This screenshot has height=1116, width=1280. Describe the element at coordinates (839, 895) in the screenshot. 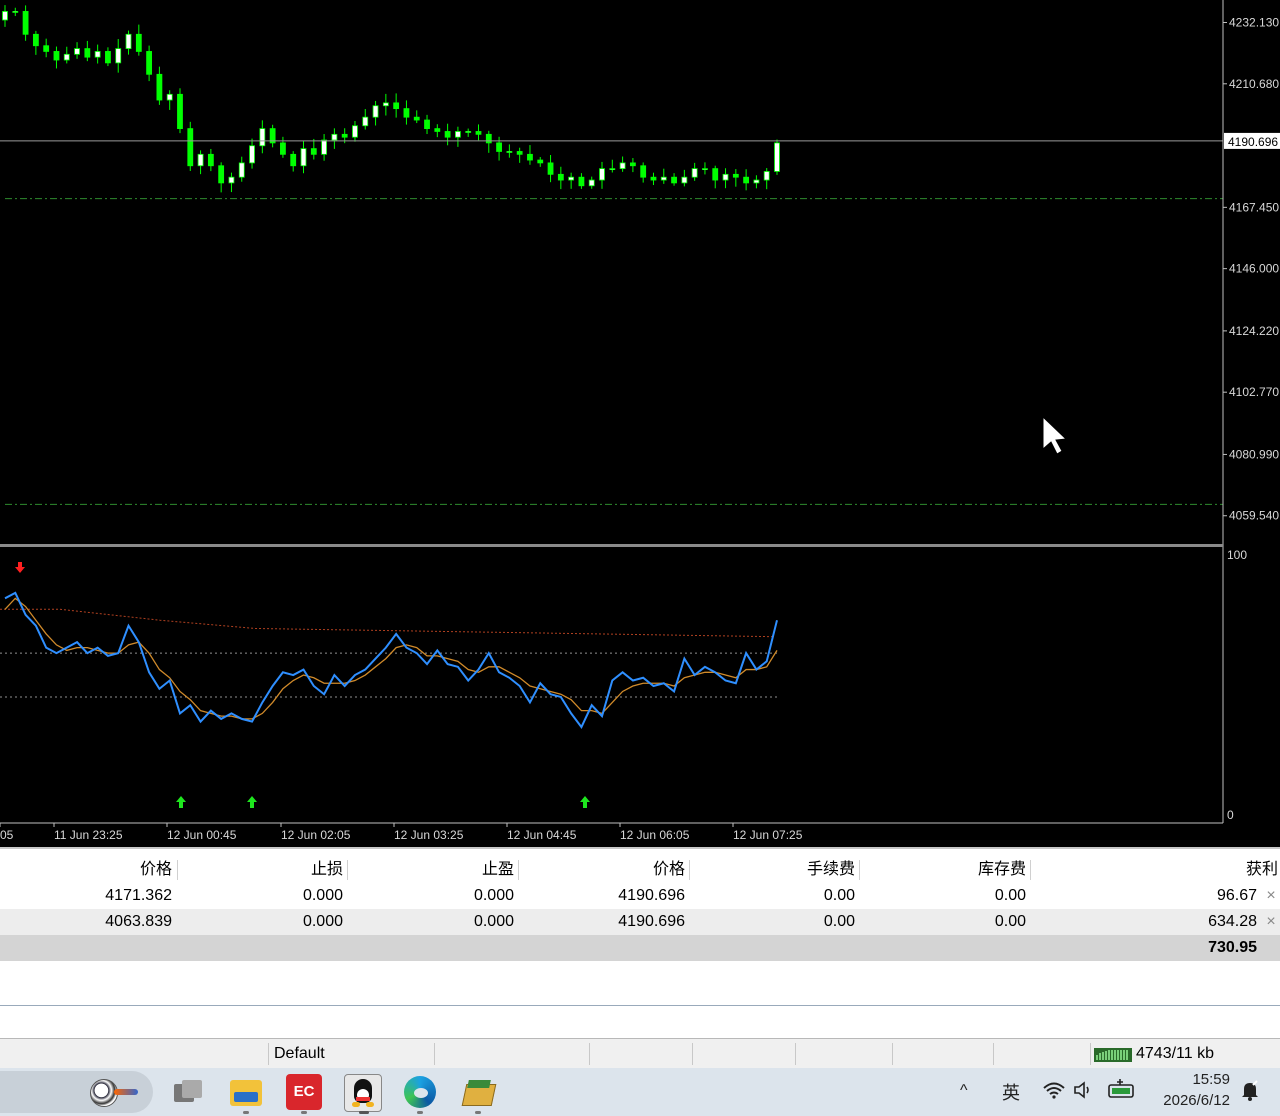

I see `commission-cell: 0.00` at that location.